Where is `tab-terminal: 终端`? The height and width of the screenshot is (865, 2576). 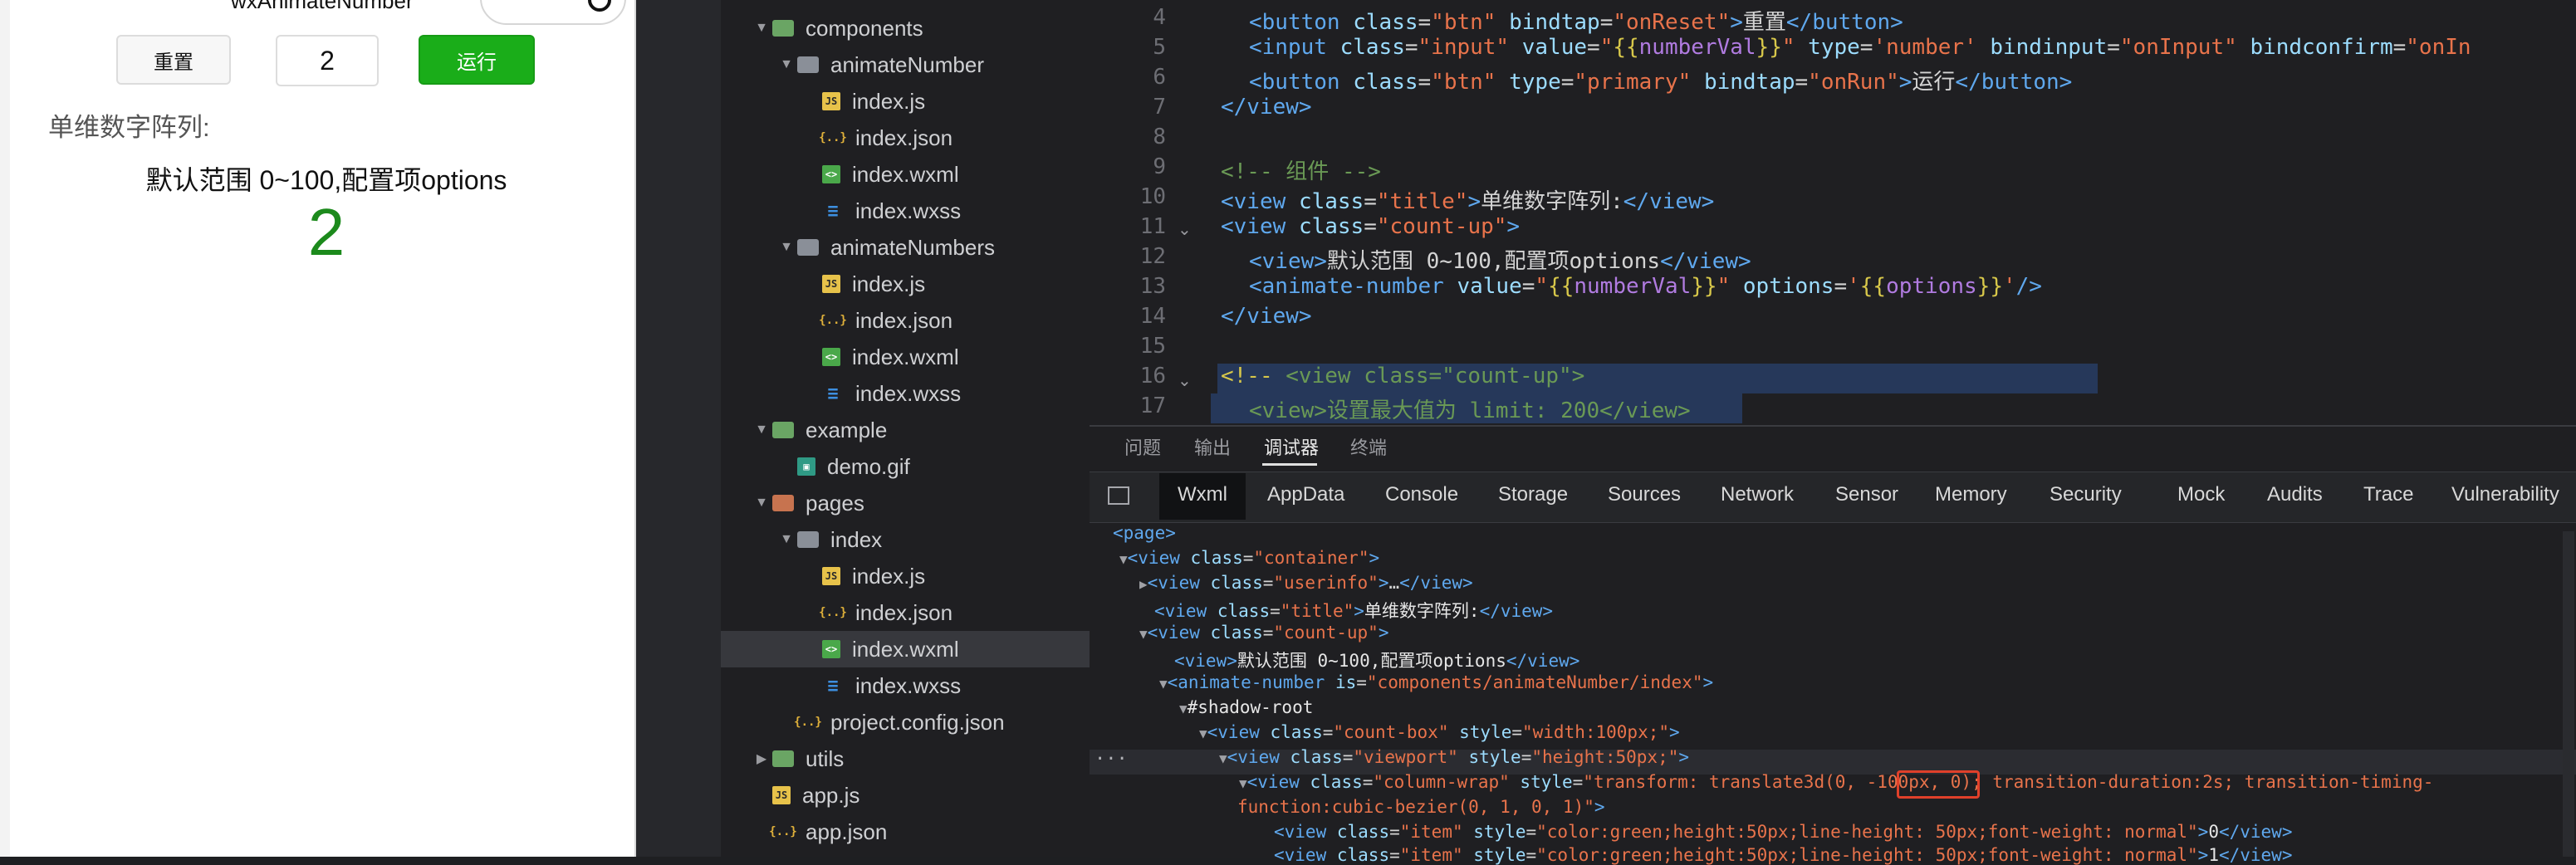 tab-terminal: 终端 is located at coordinates (1368, 446).